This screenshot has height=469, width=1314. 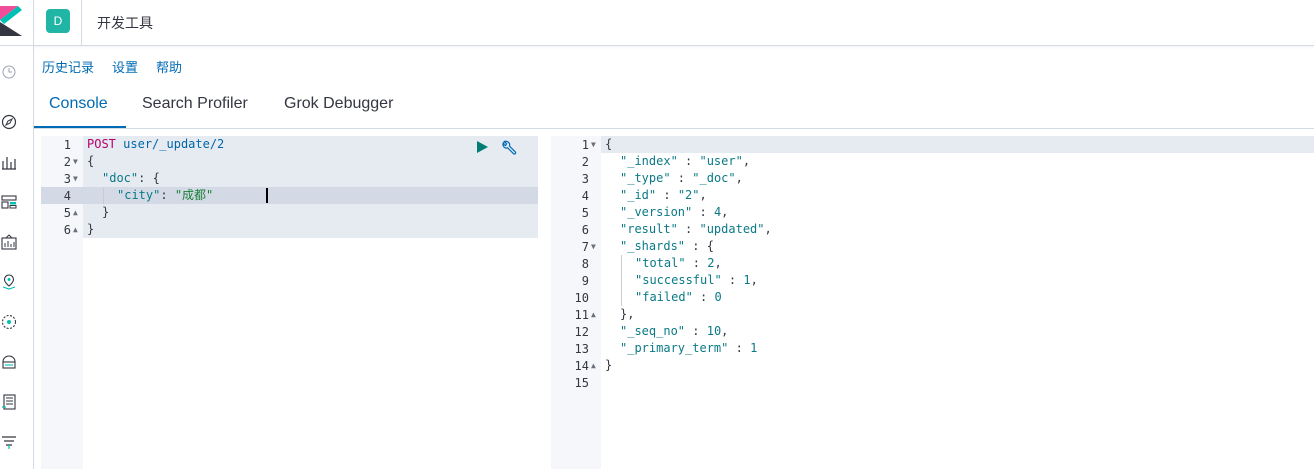 What do you see at coordinates (674, 106) in the screenshot?
I see `devtools-tabs: Console Search Profiler Grok Debugger` at bounding box center [674, 106].